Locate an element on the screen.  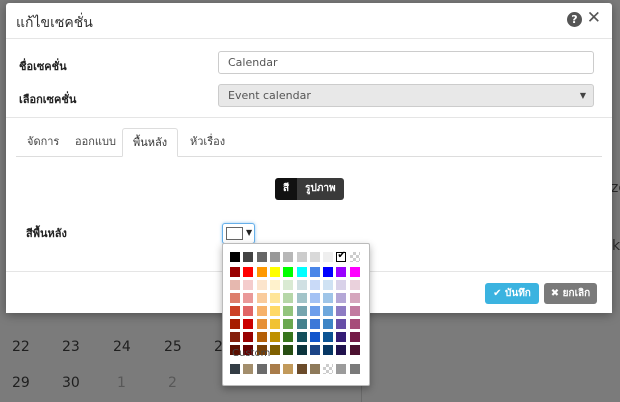
toggle-image-button: รูปภาพ is located at coordinates (320, 189).